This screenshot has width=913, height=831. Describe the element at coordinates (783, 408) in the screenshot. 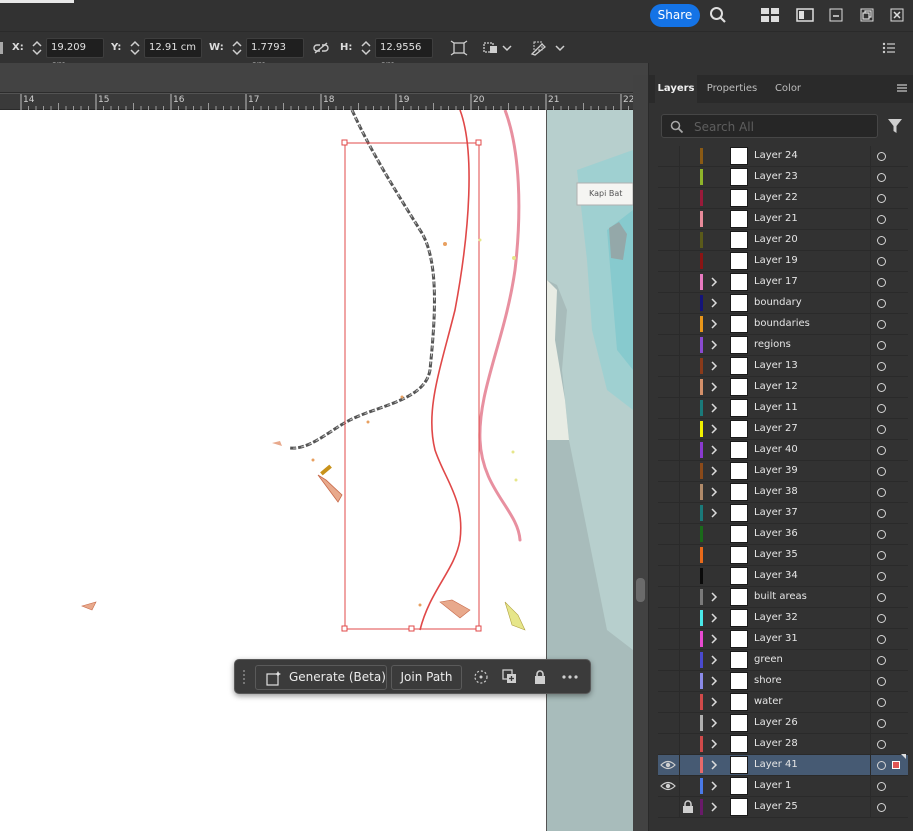

I see `layer-row: Layer 11` at that location.